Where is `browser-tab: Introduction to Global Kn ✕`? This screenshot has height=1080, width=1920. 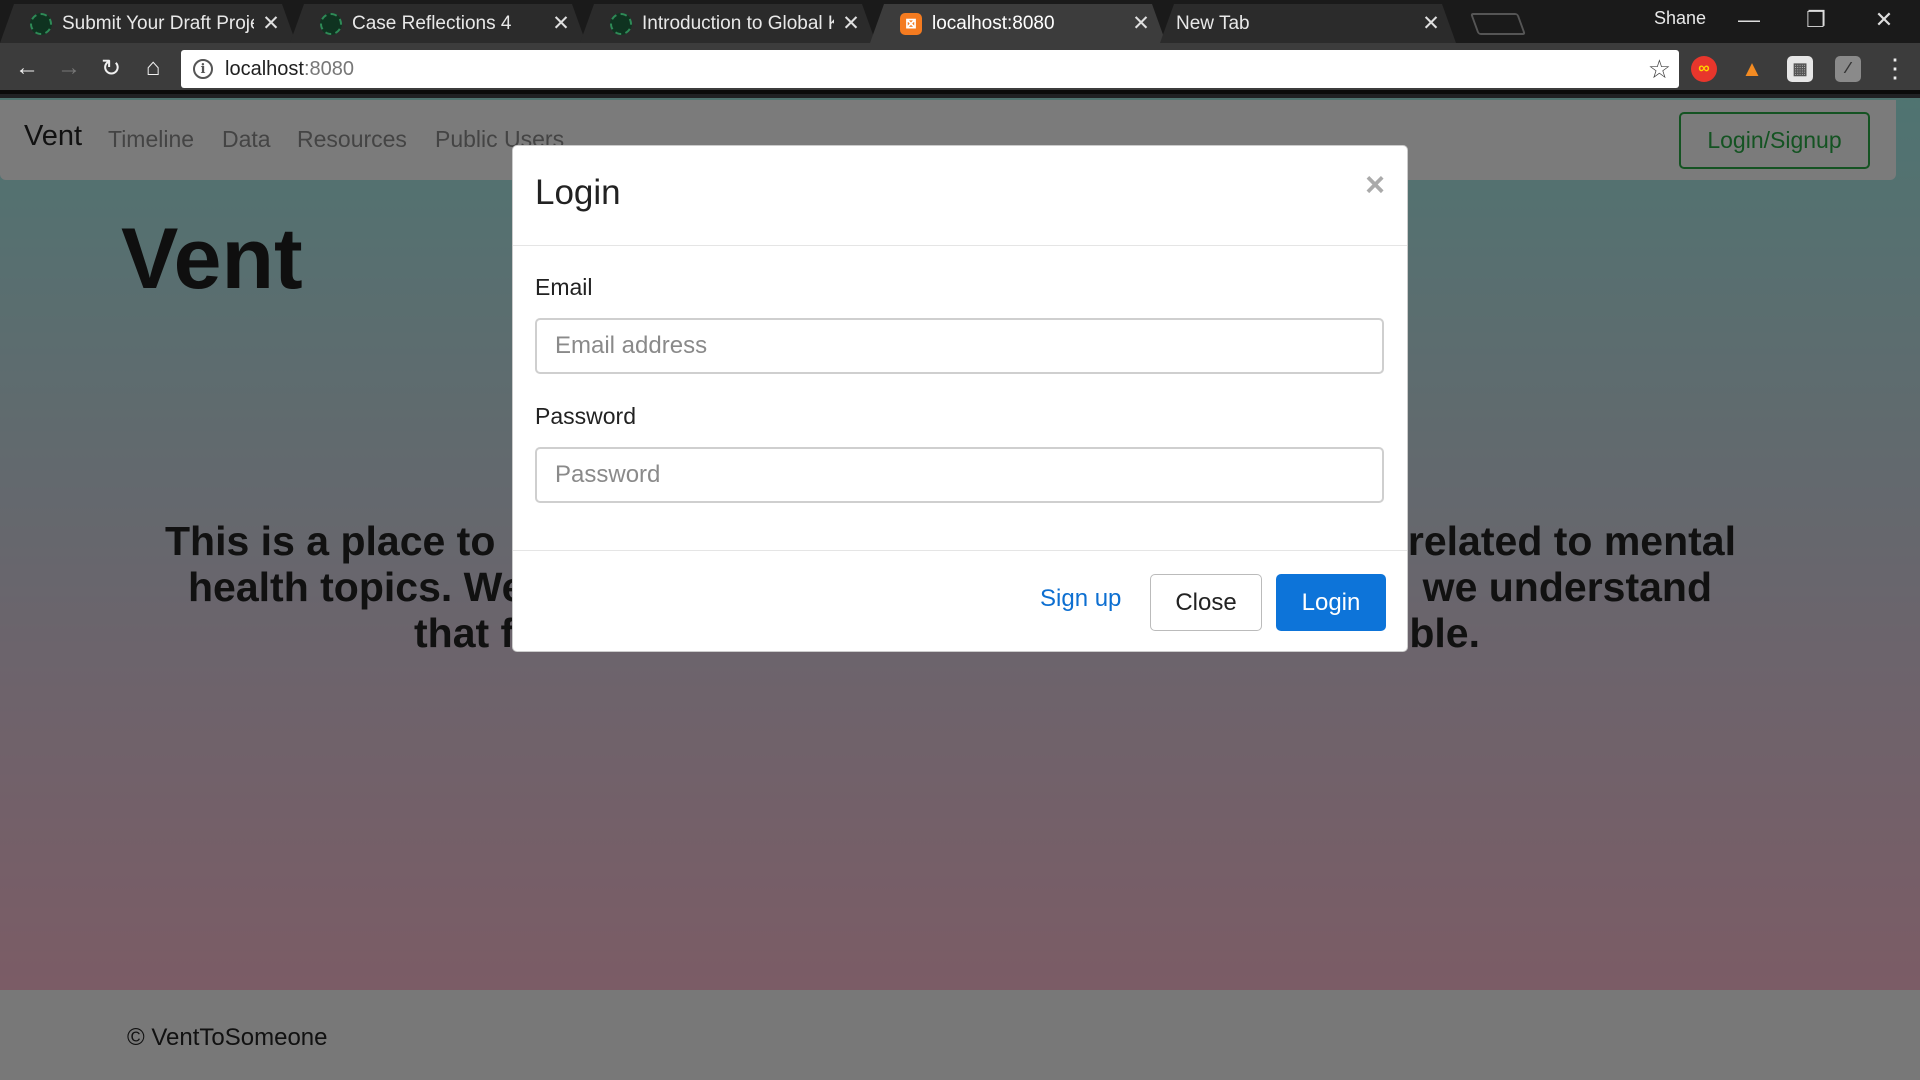
browser-tab: Introduction to Global Kn ✕ is located at coordinates (728, 23).